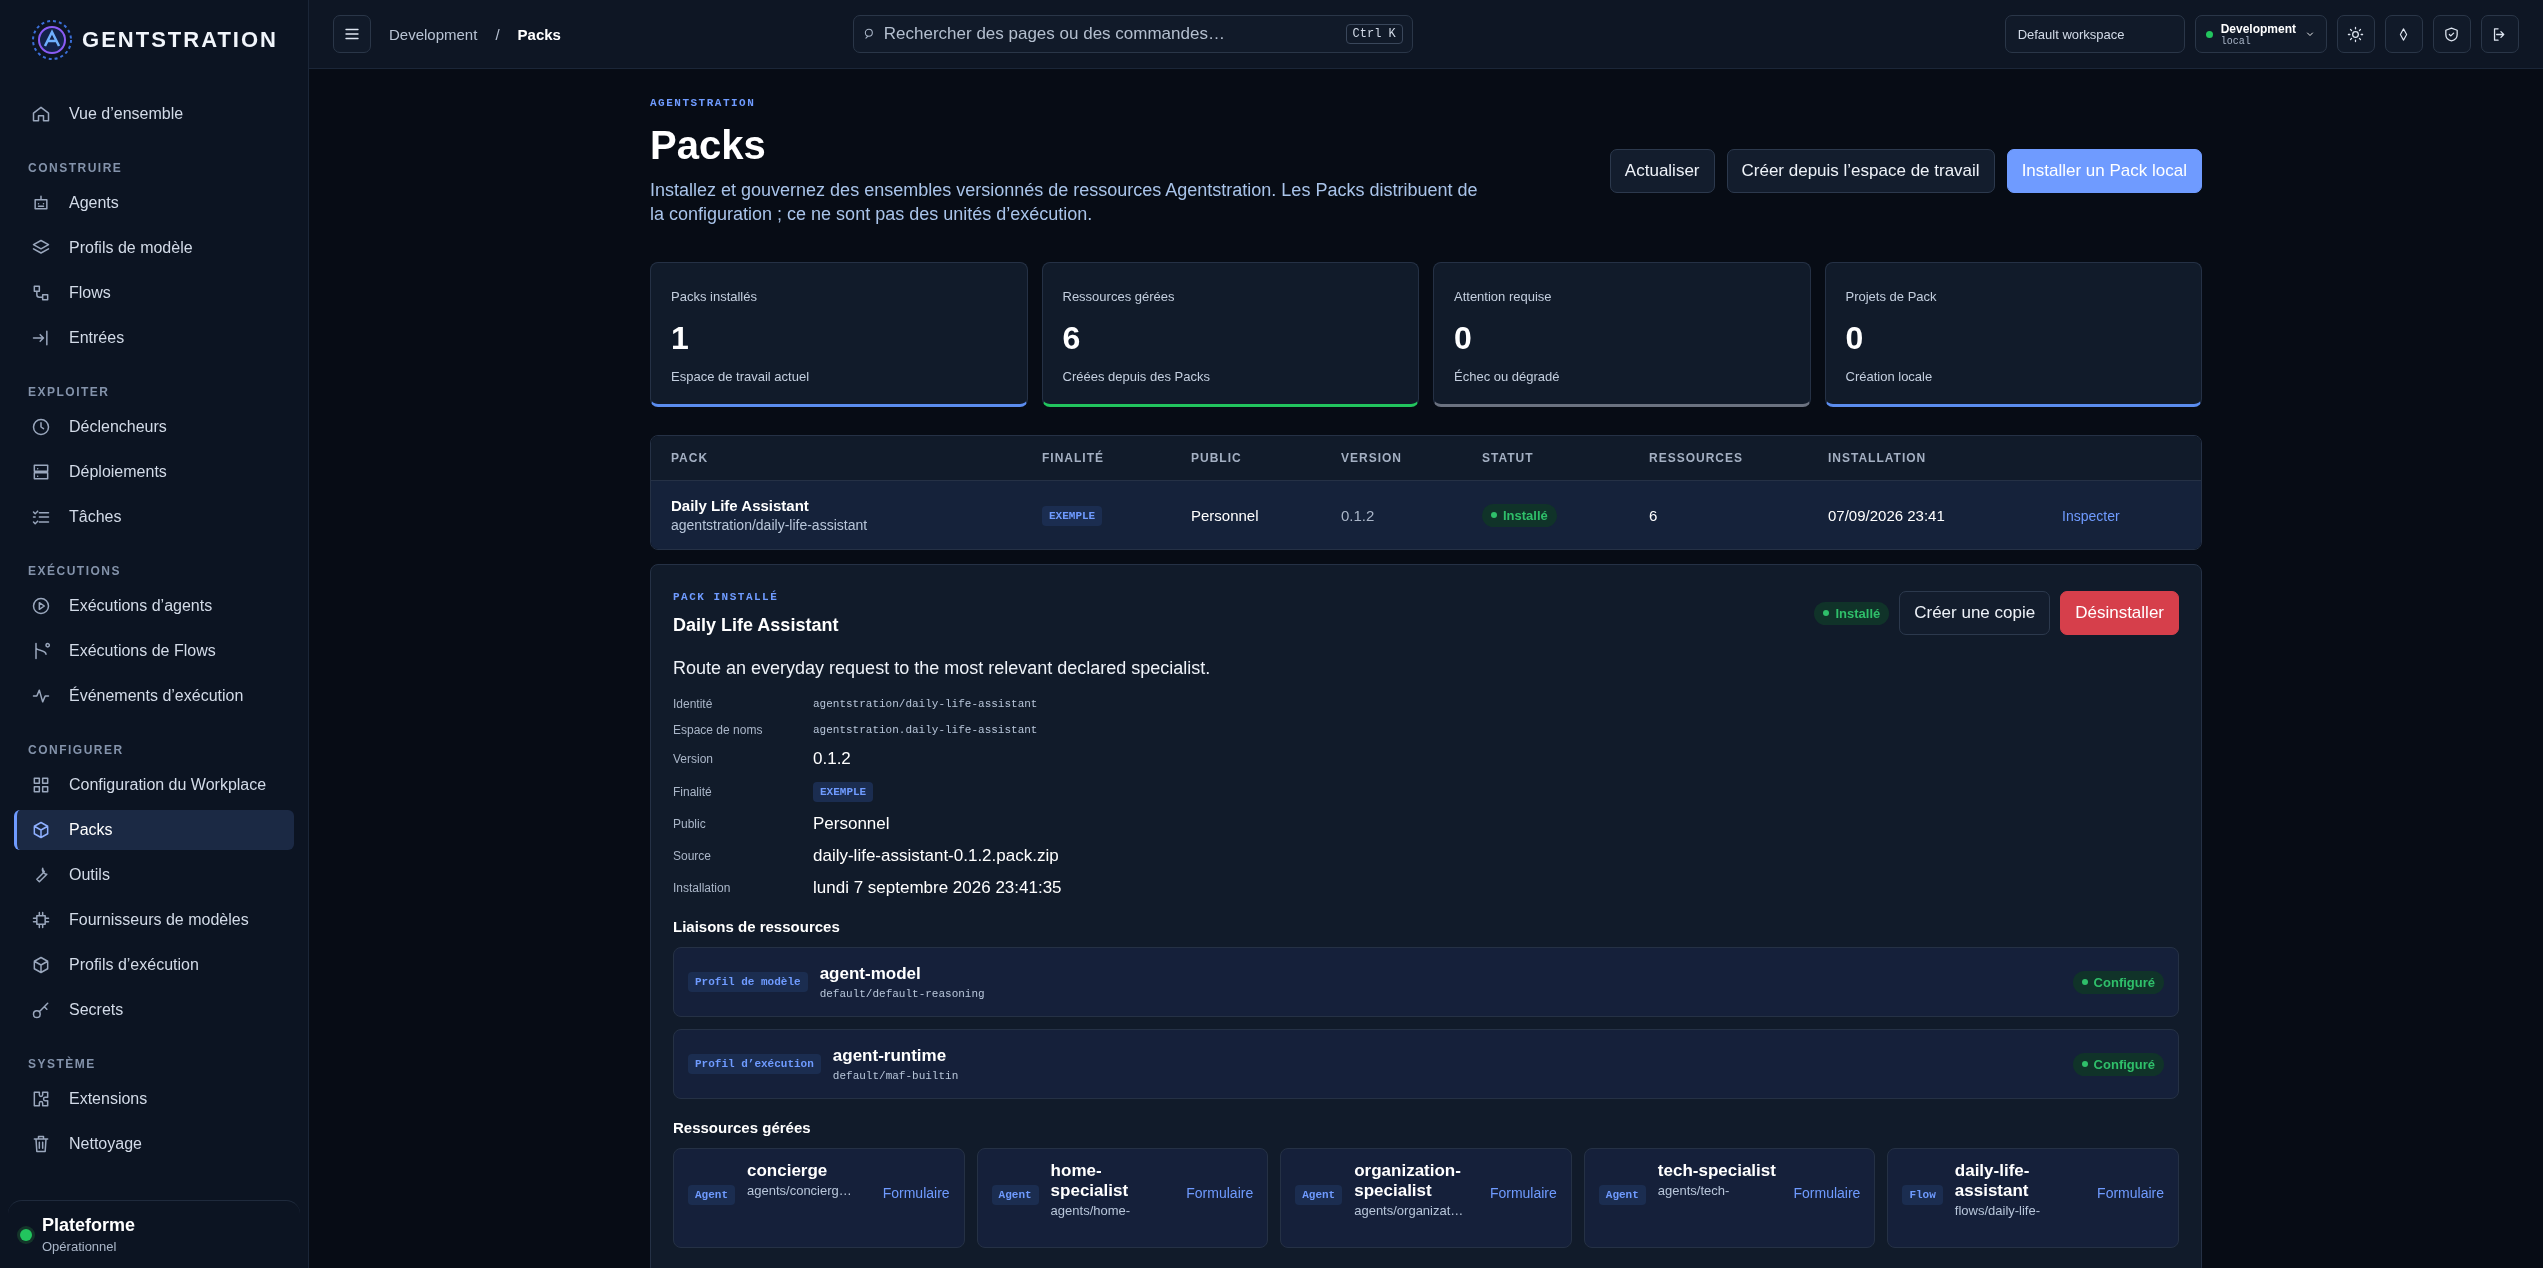 The image size is (2543, 1268). What do you see at coordinates (694, 759) in the screenshot?
I see `field-label: Version` at bounding box center [694, 759].